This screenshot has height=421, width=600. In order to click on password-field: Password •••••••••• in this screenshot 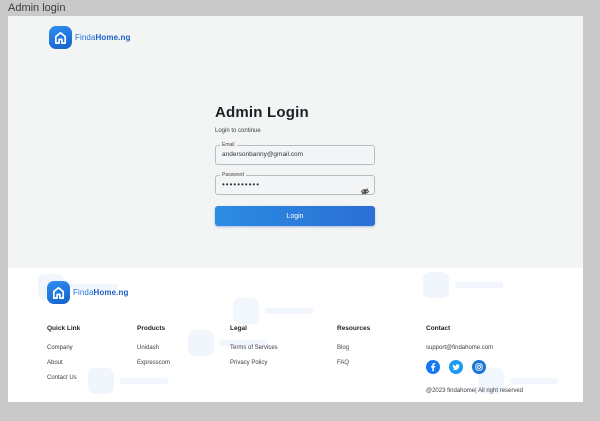, I will do `click(295, 183)`.